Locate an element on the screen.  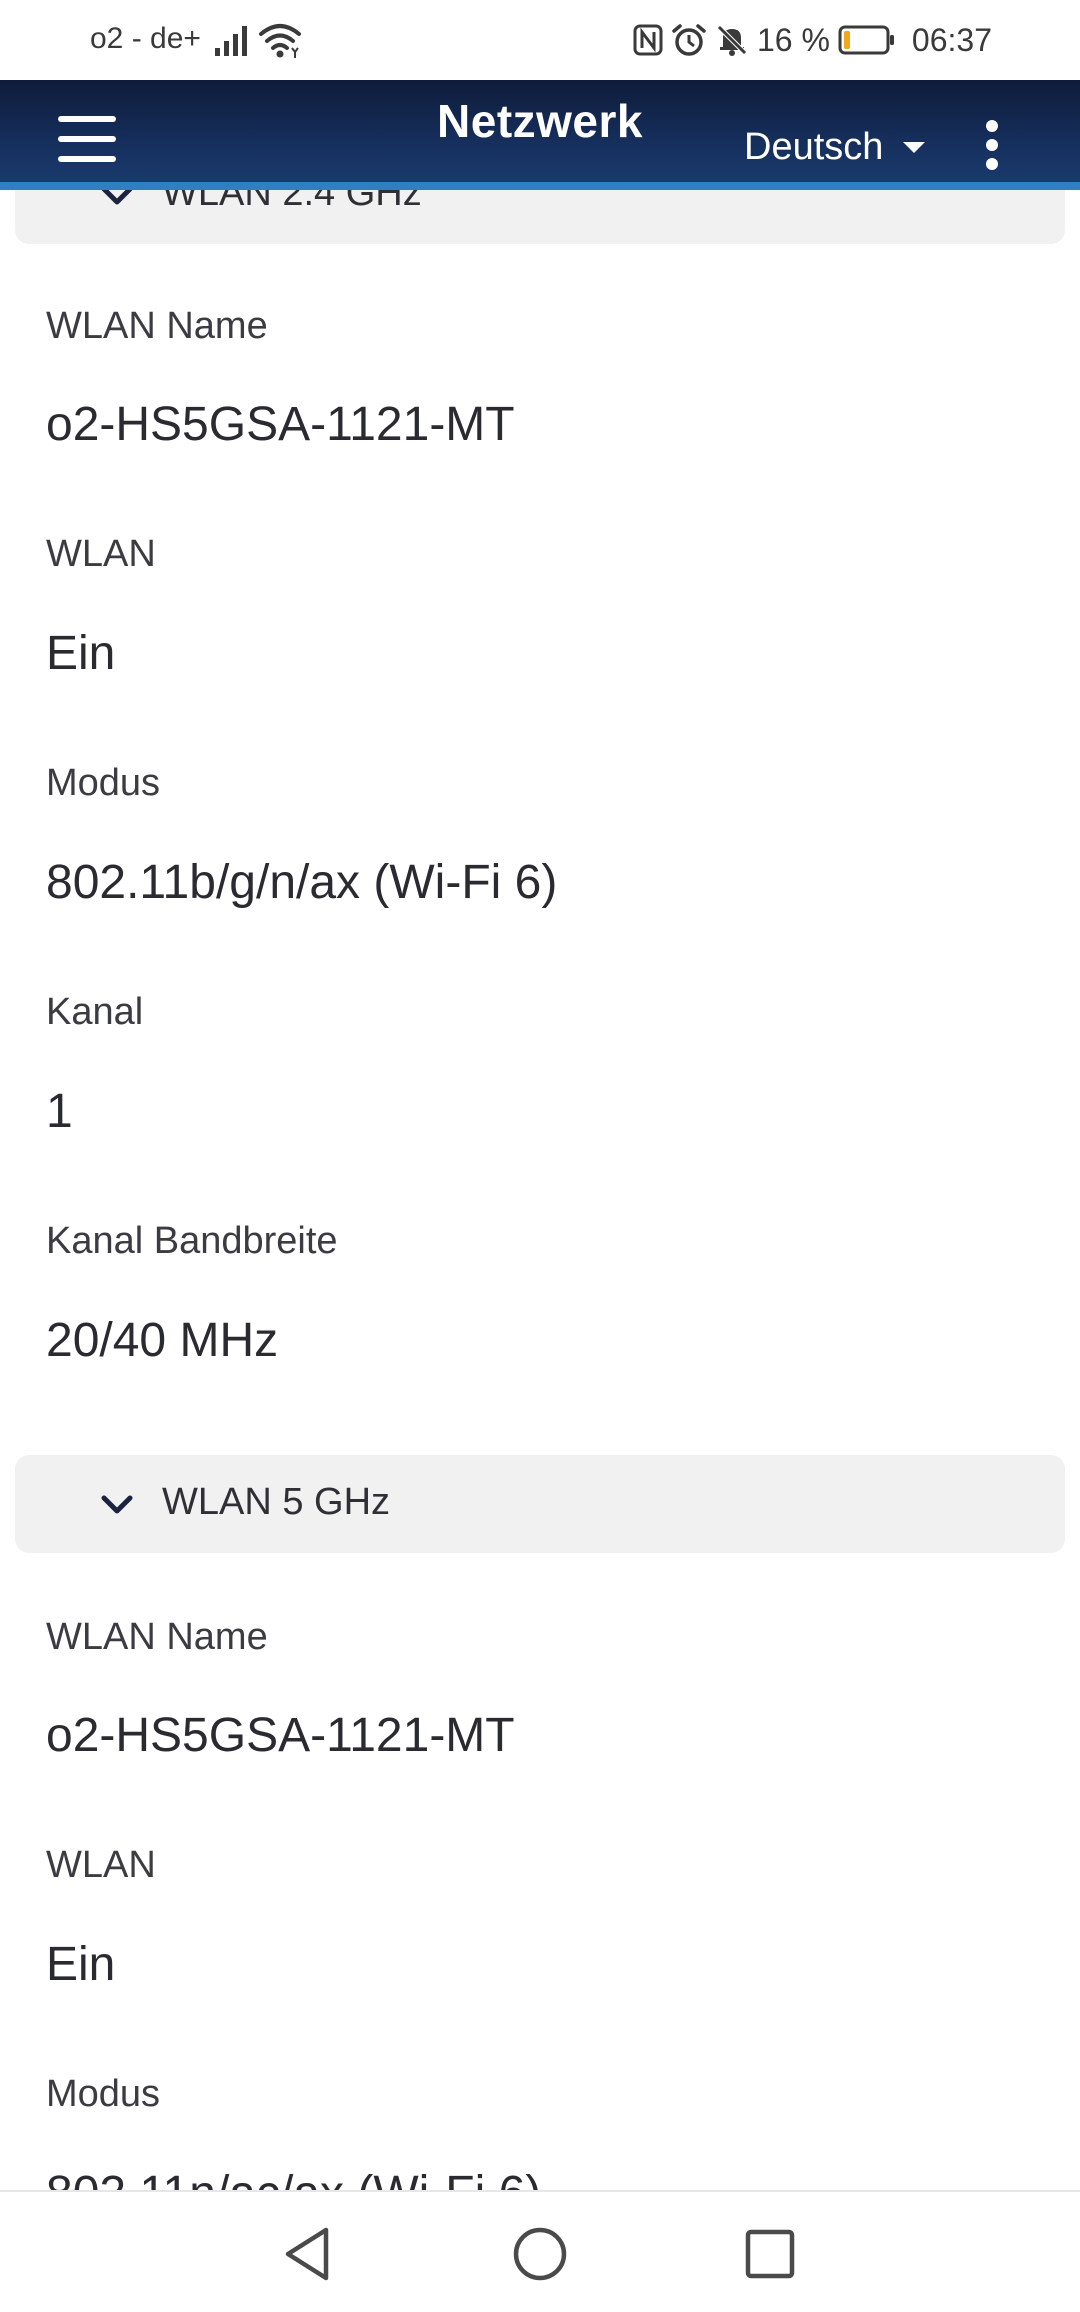
caret-down-icon is located at coordinates (914, 147).